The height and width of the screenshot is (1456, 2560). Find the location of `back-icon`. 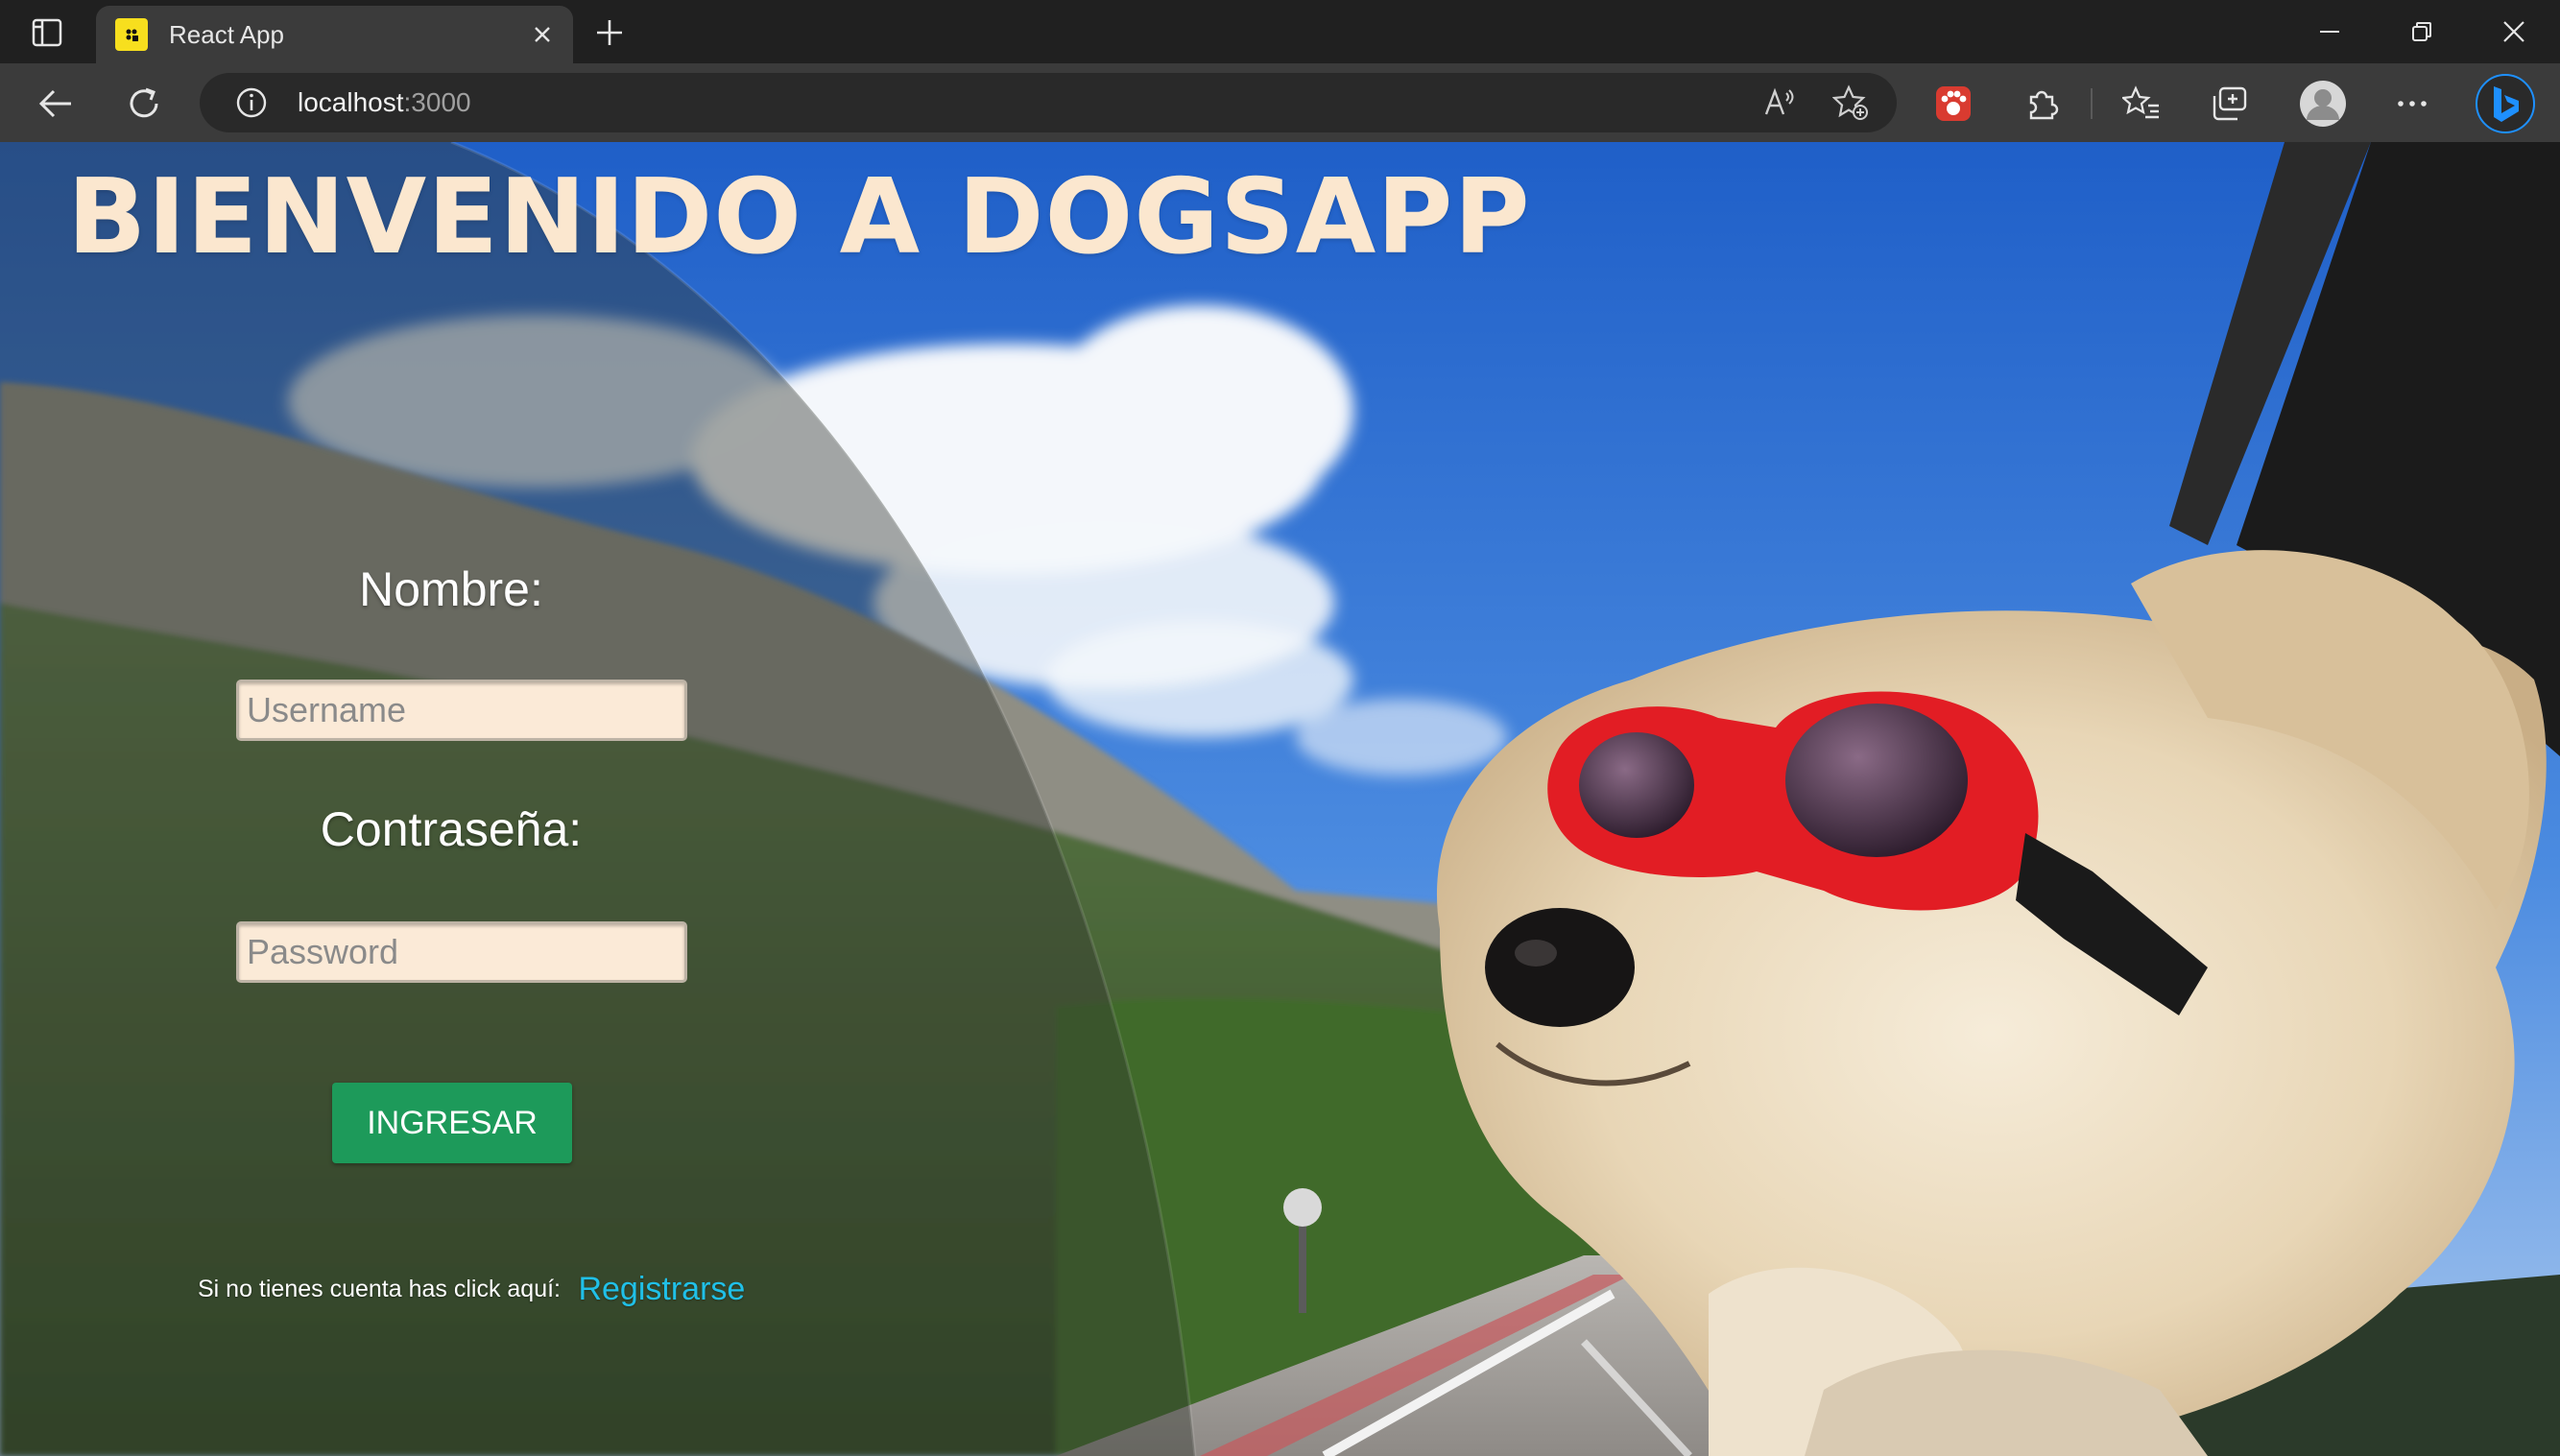

back-icon is located at coordinates (56, 104).